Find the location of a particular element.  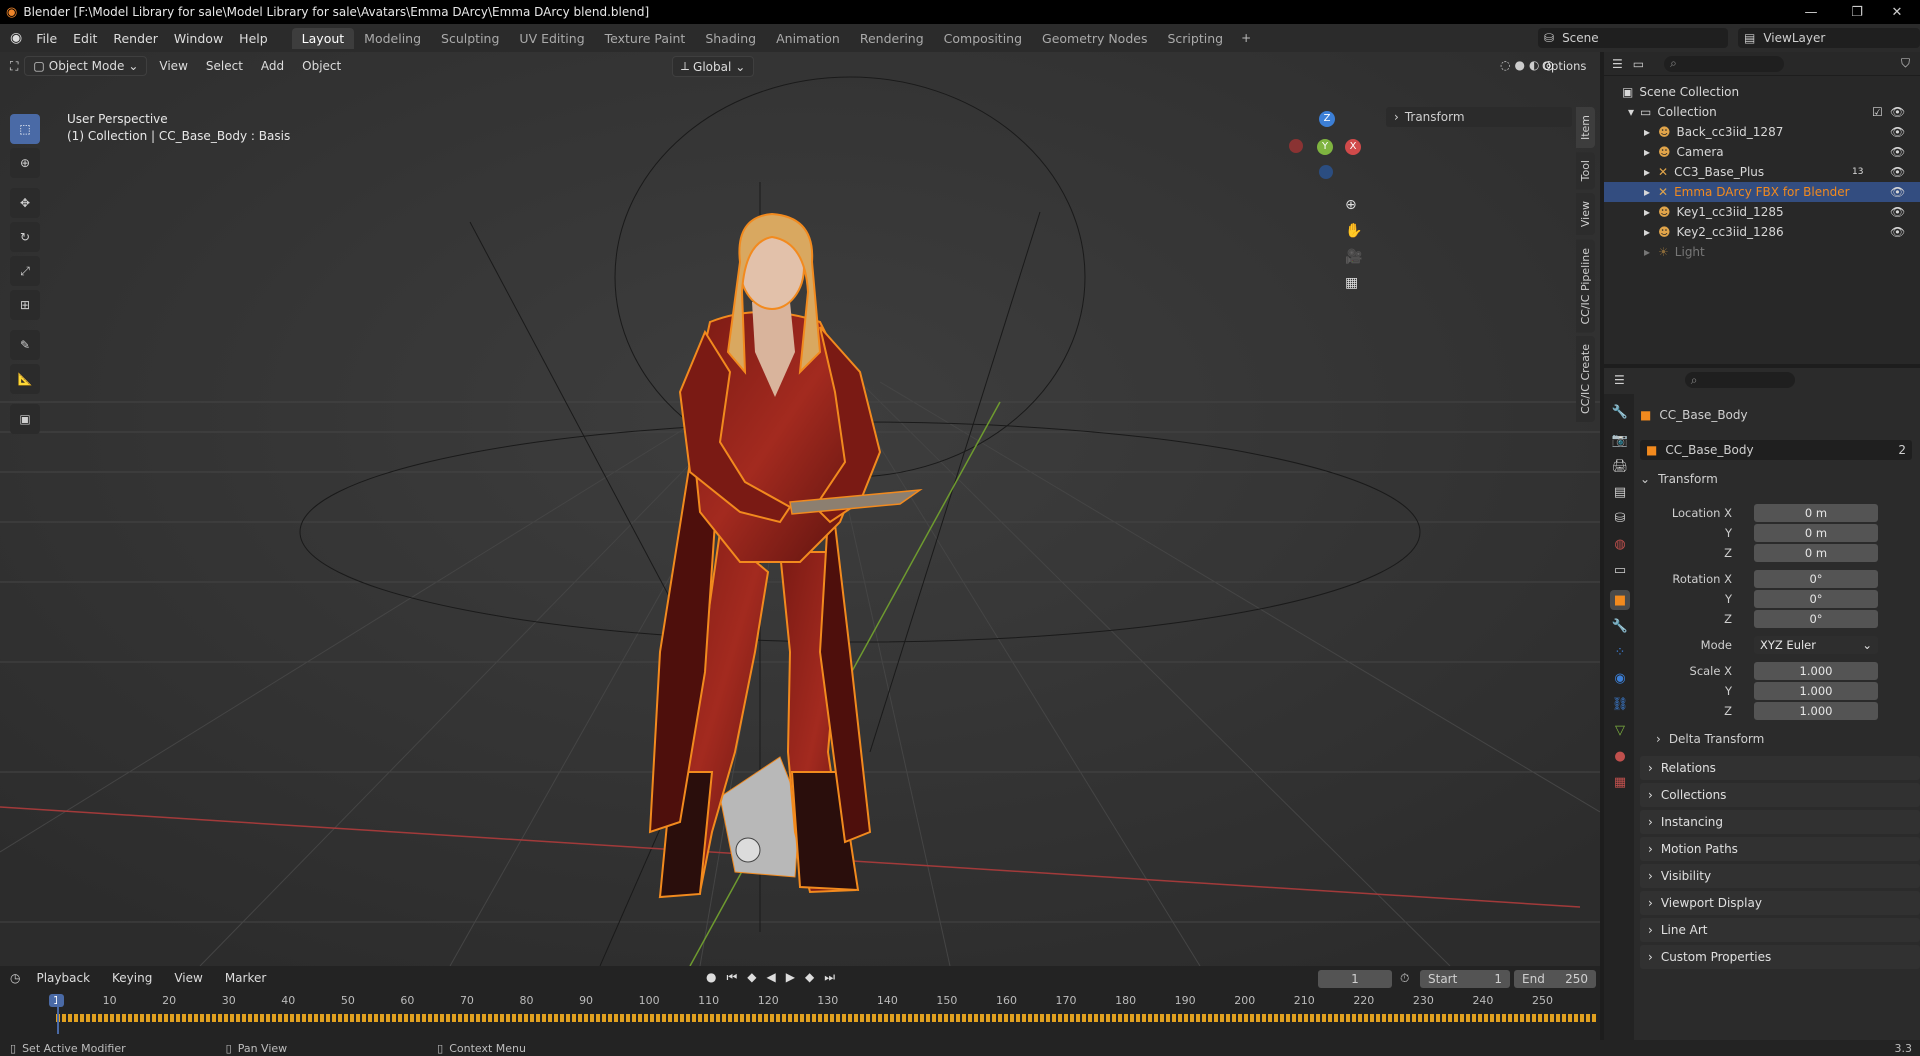

move-tool: ✥ is located at coordinates (25, 203).